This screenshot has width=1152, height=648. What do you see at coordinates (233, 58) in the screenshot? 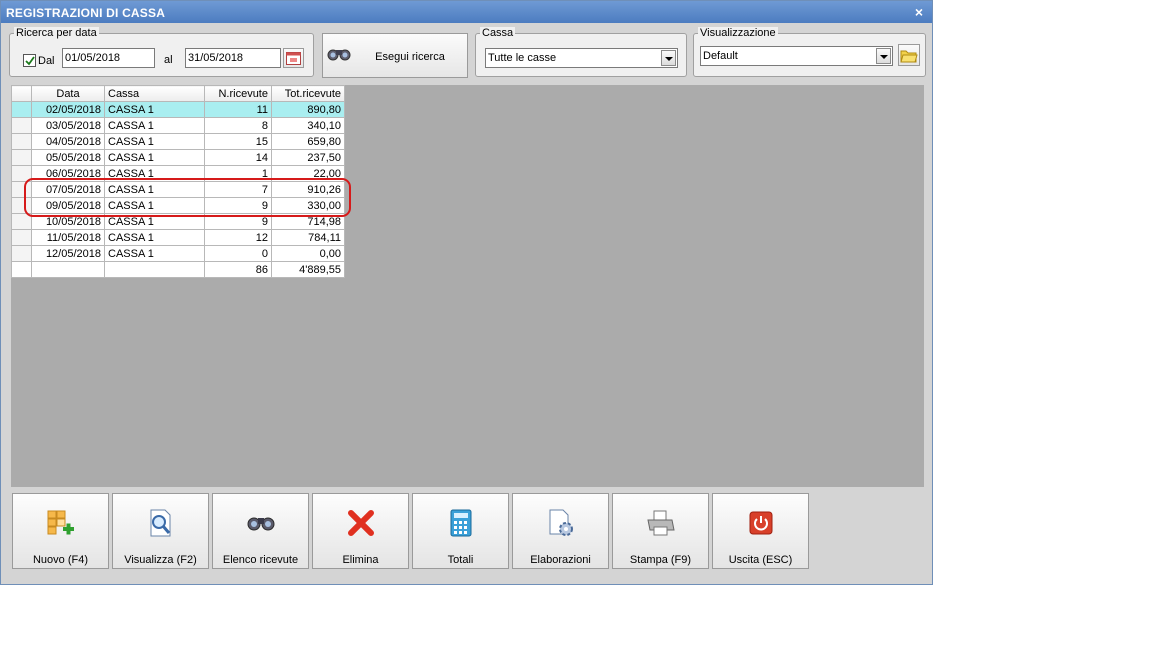
I see `to-date-input: 31/05/2018` at bounding box center [233, 58].